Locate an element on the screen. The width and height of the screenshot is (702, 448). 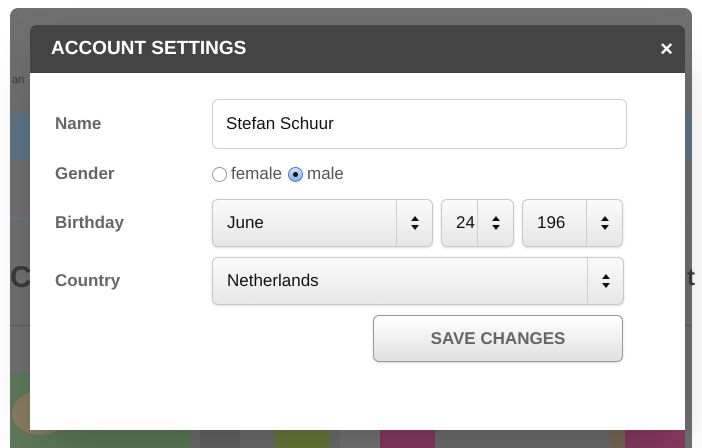
select-value: 196 is located at coordinates (551, 223).